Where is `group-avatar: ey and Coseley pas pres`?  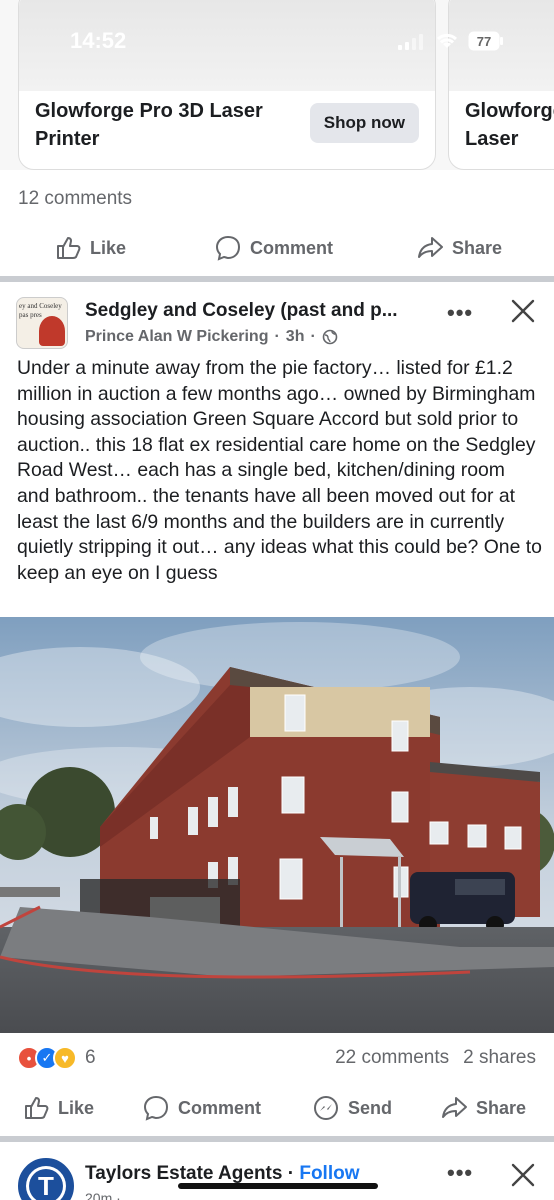 group-avatar: ey and Coseley pas pres is located at coordinates (42, 323).